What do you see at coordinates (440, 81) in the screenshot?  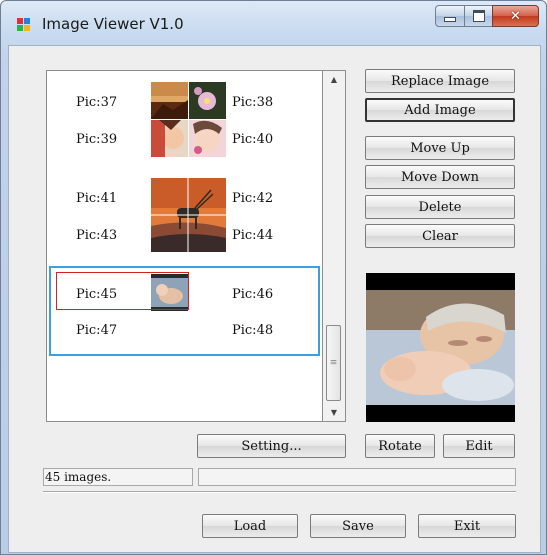 I see `replace-image-button: Replace Image` at bounding box center [440, 81].